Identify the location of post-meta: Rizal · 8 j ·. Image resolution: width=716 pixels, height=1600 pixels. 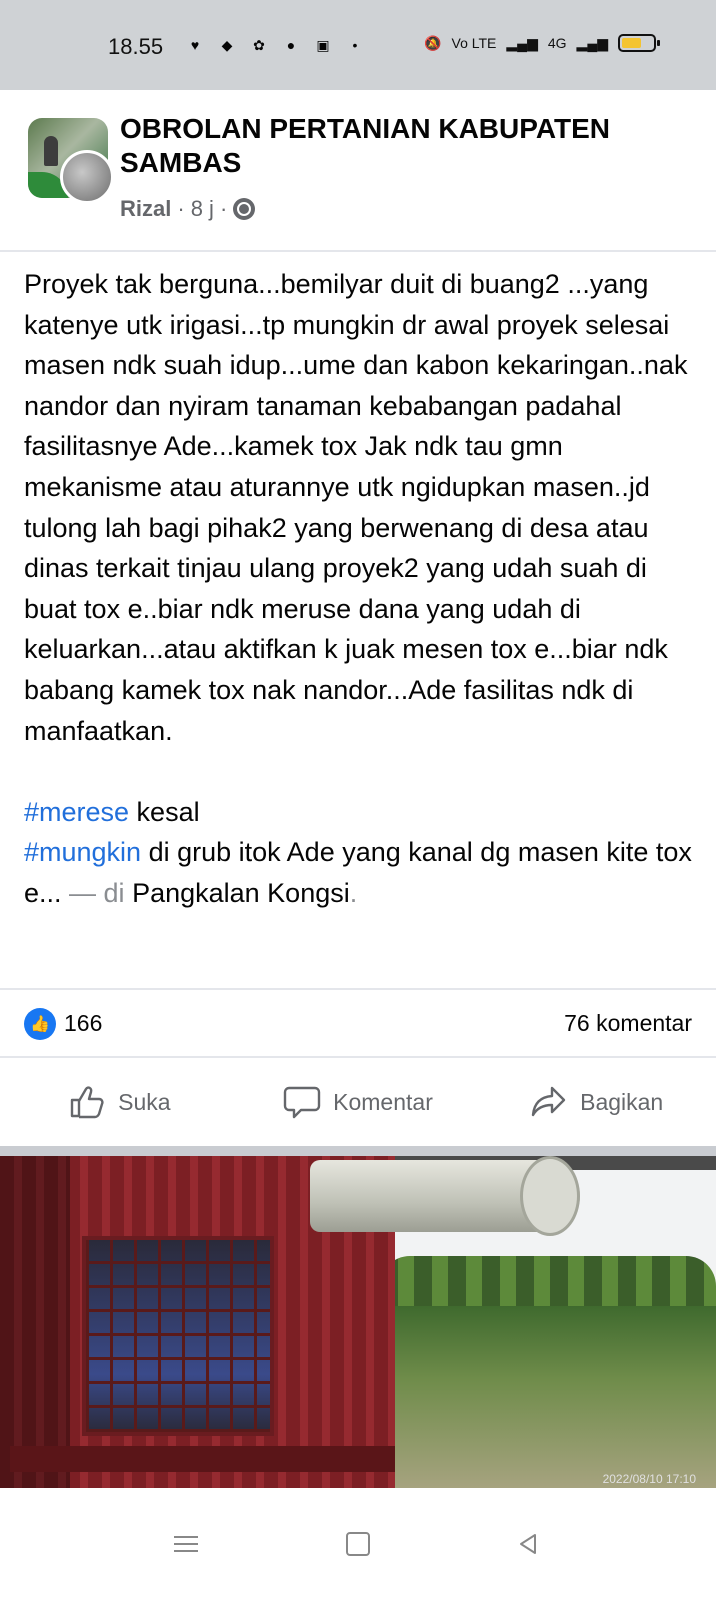
(188, 209).